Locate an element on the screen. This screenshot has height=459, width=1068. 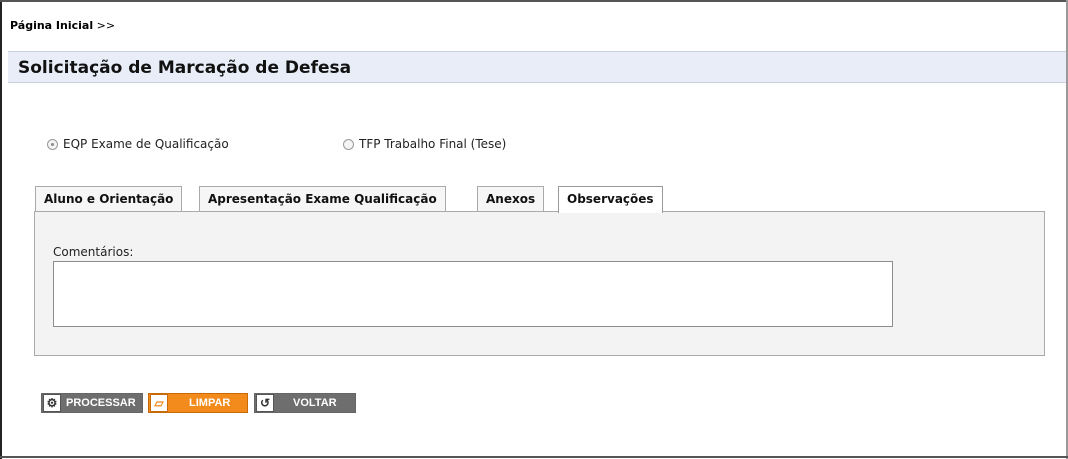
limpar-label: LIMPAR is located at coordinates (210, 403).